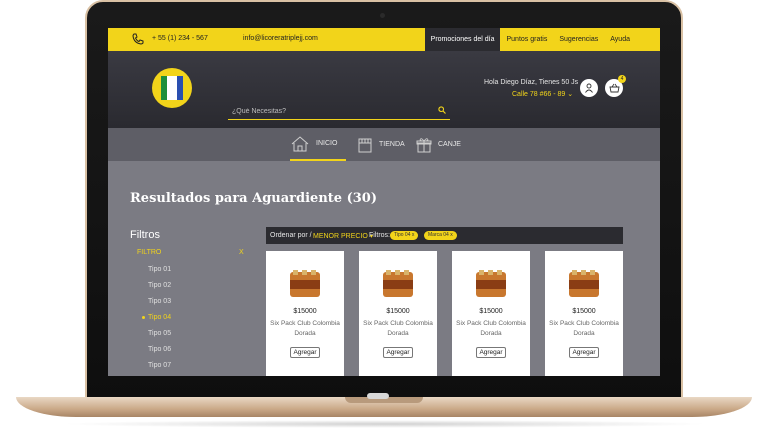 Image resolution: width=768 pixels, height=442 pixels. I want to click on main-nav: INICIO TIENDA CANJE, so click(384, 144).